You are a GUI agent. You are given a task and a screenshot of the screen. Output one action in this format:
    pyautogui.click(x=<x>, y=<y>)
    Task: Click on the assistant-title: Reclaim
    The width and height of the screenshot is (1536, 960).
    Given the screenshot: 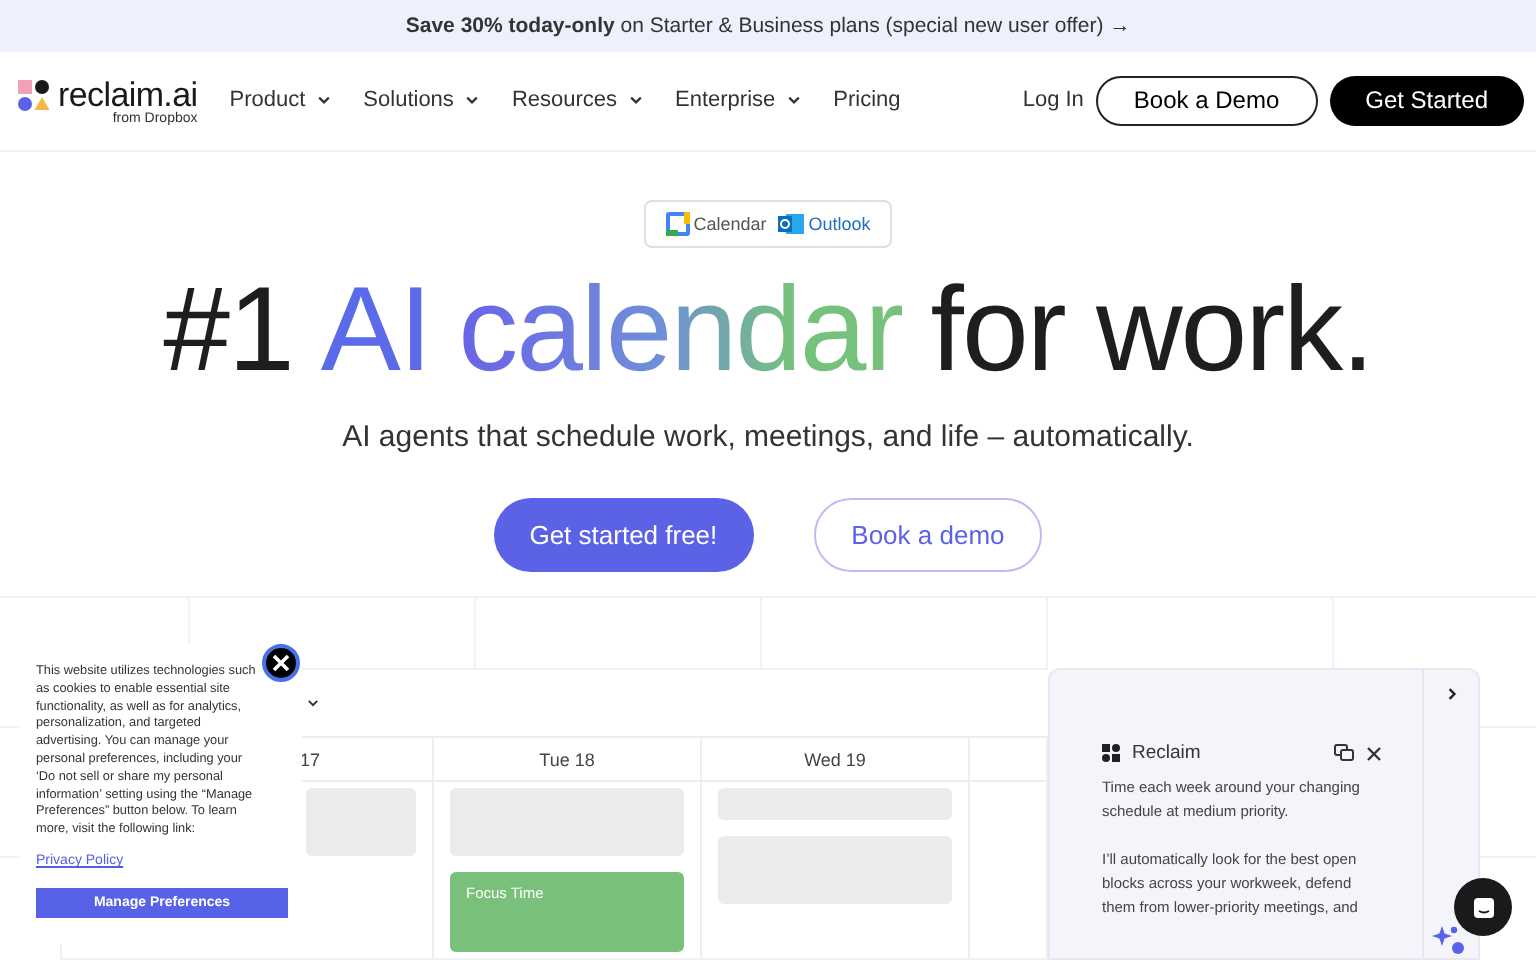 What is the action you would take?
    pyautogui.click(x=1167, y=753)
    